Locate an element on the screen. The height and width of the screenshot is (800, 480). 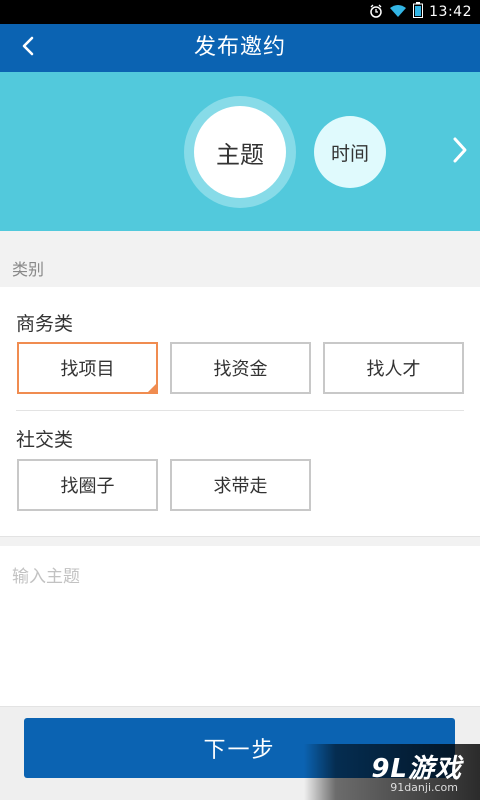
app-bar: 发布邀约 is located at coordinates (240, 48).